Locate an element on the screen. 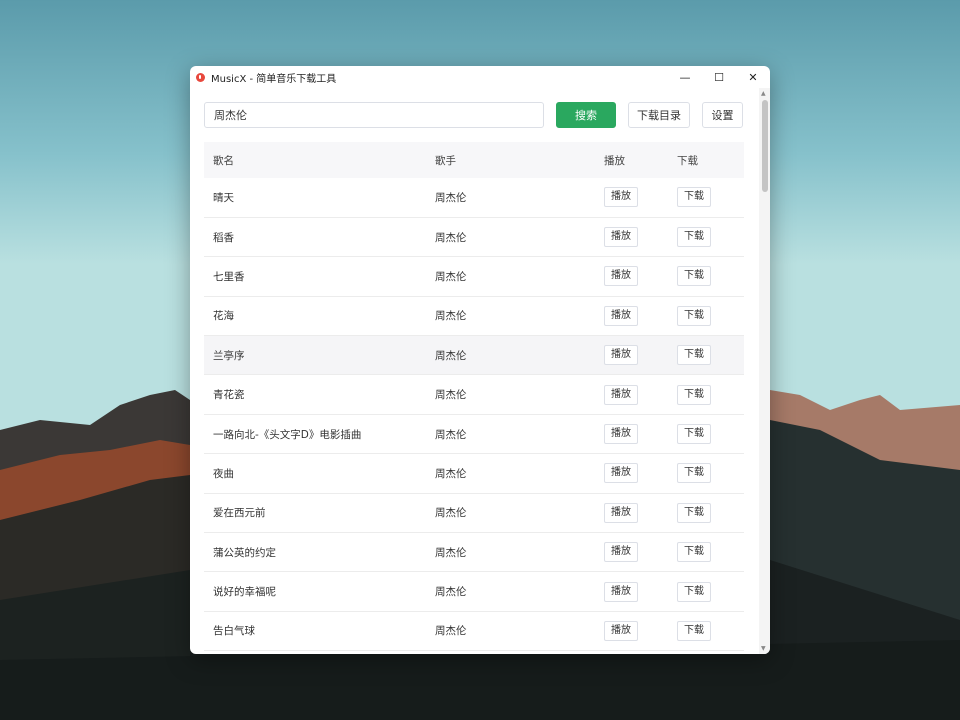  table-row: 青花瓷 周杰伦 播放 下载 is located at coordinates (474, 395).